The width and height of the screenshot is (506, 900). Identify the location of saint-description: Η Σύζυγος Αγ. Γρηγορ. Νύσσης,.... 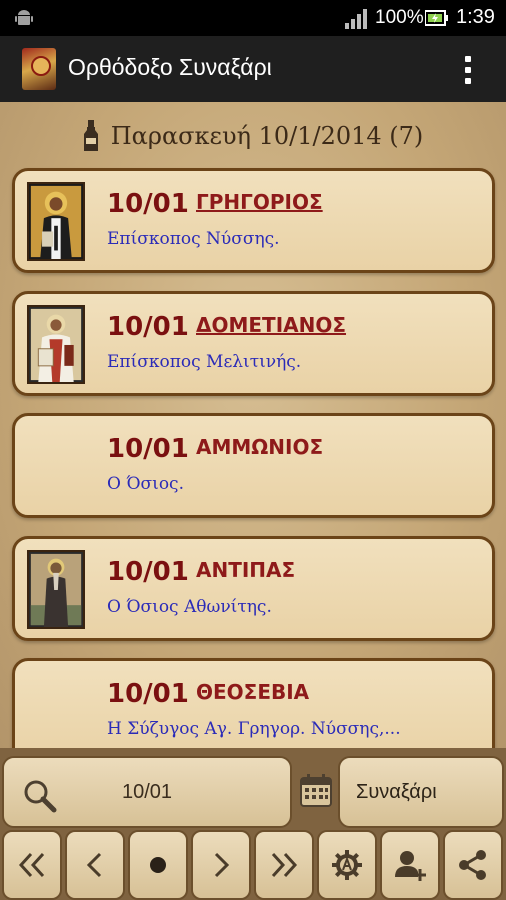
(254, 729).